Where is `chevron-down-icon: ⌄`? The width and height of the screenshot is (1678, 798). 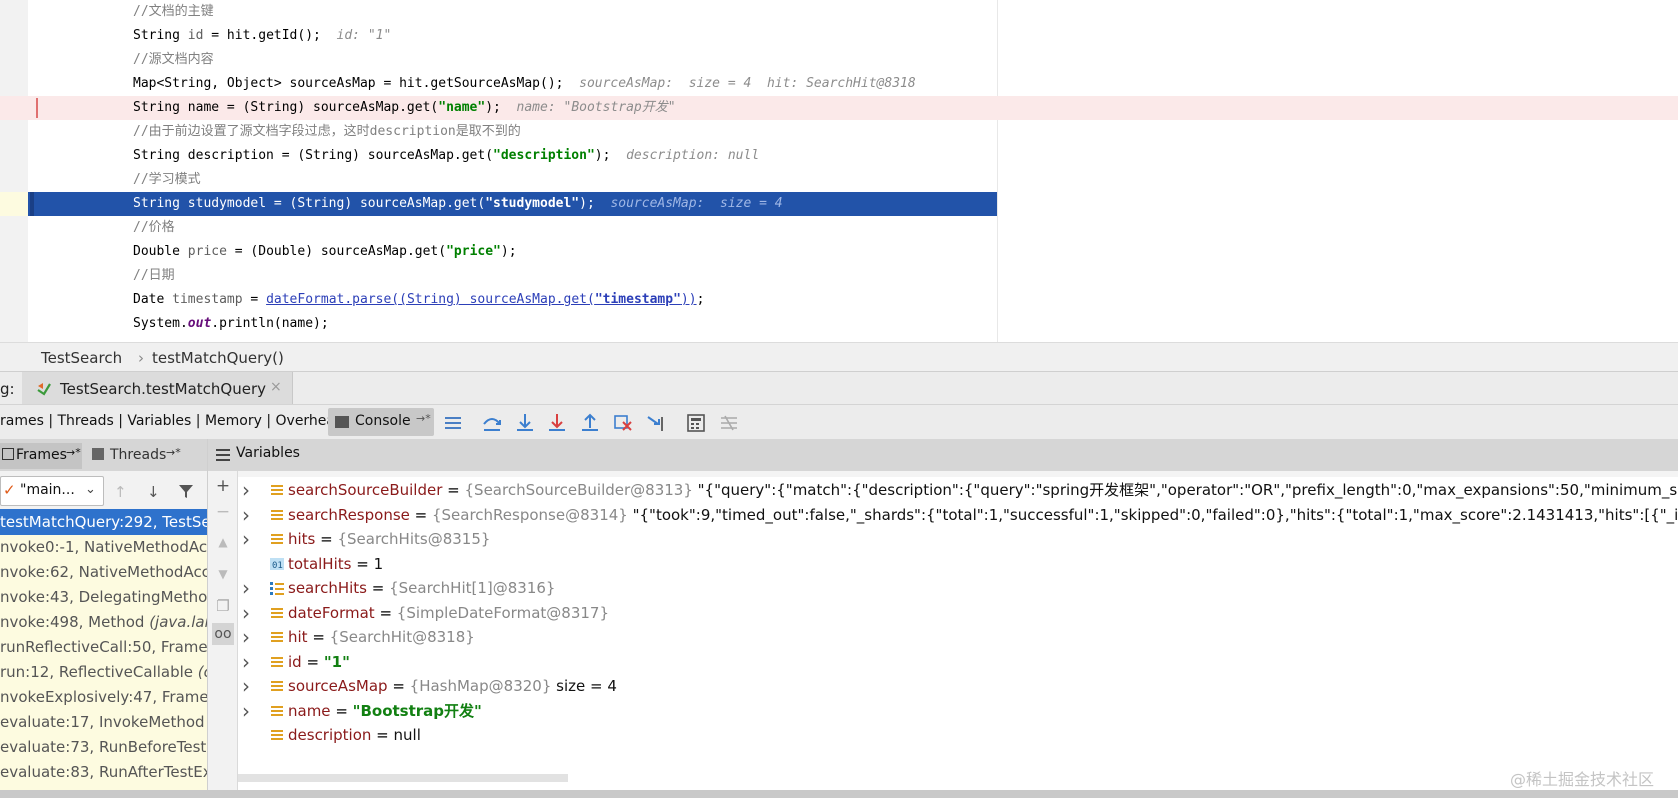 chevron-down-icon: ⌄ is located at coordinates (90, 489).